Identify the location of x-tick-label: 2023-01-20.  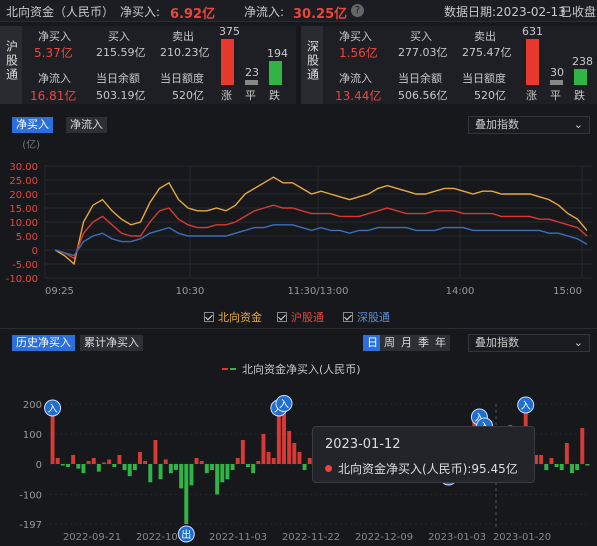
(522, 537).